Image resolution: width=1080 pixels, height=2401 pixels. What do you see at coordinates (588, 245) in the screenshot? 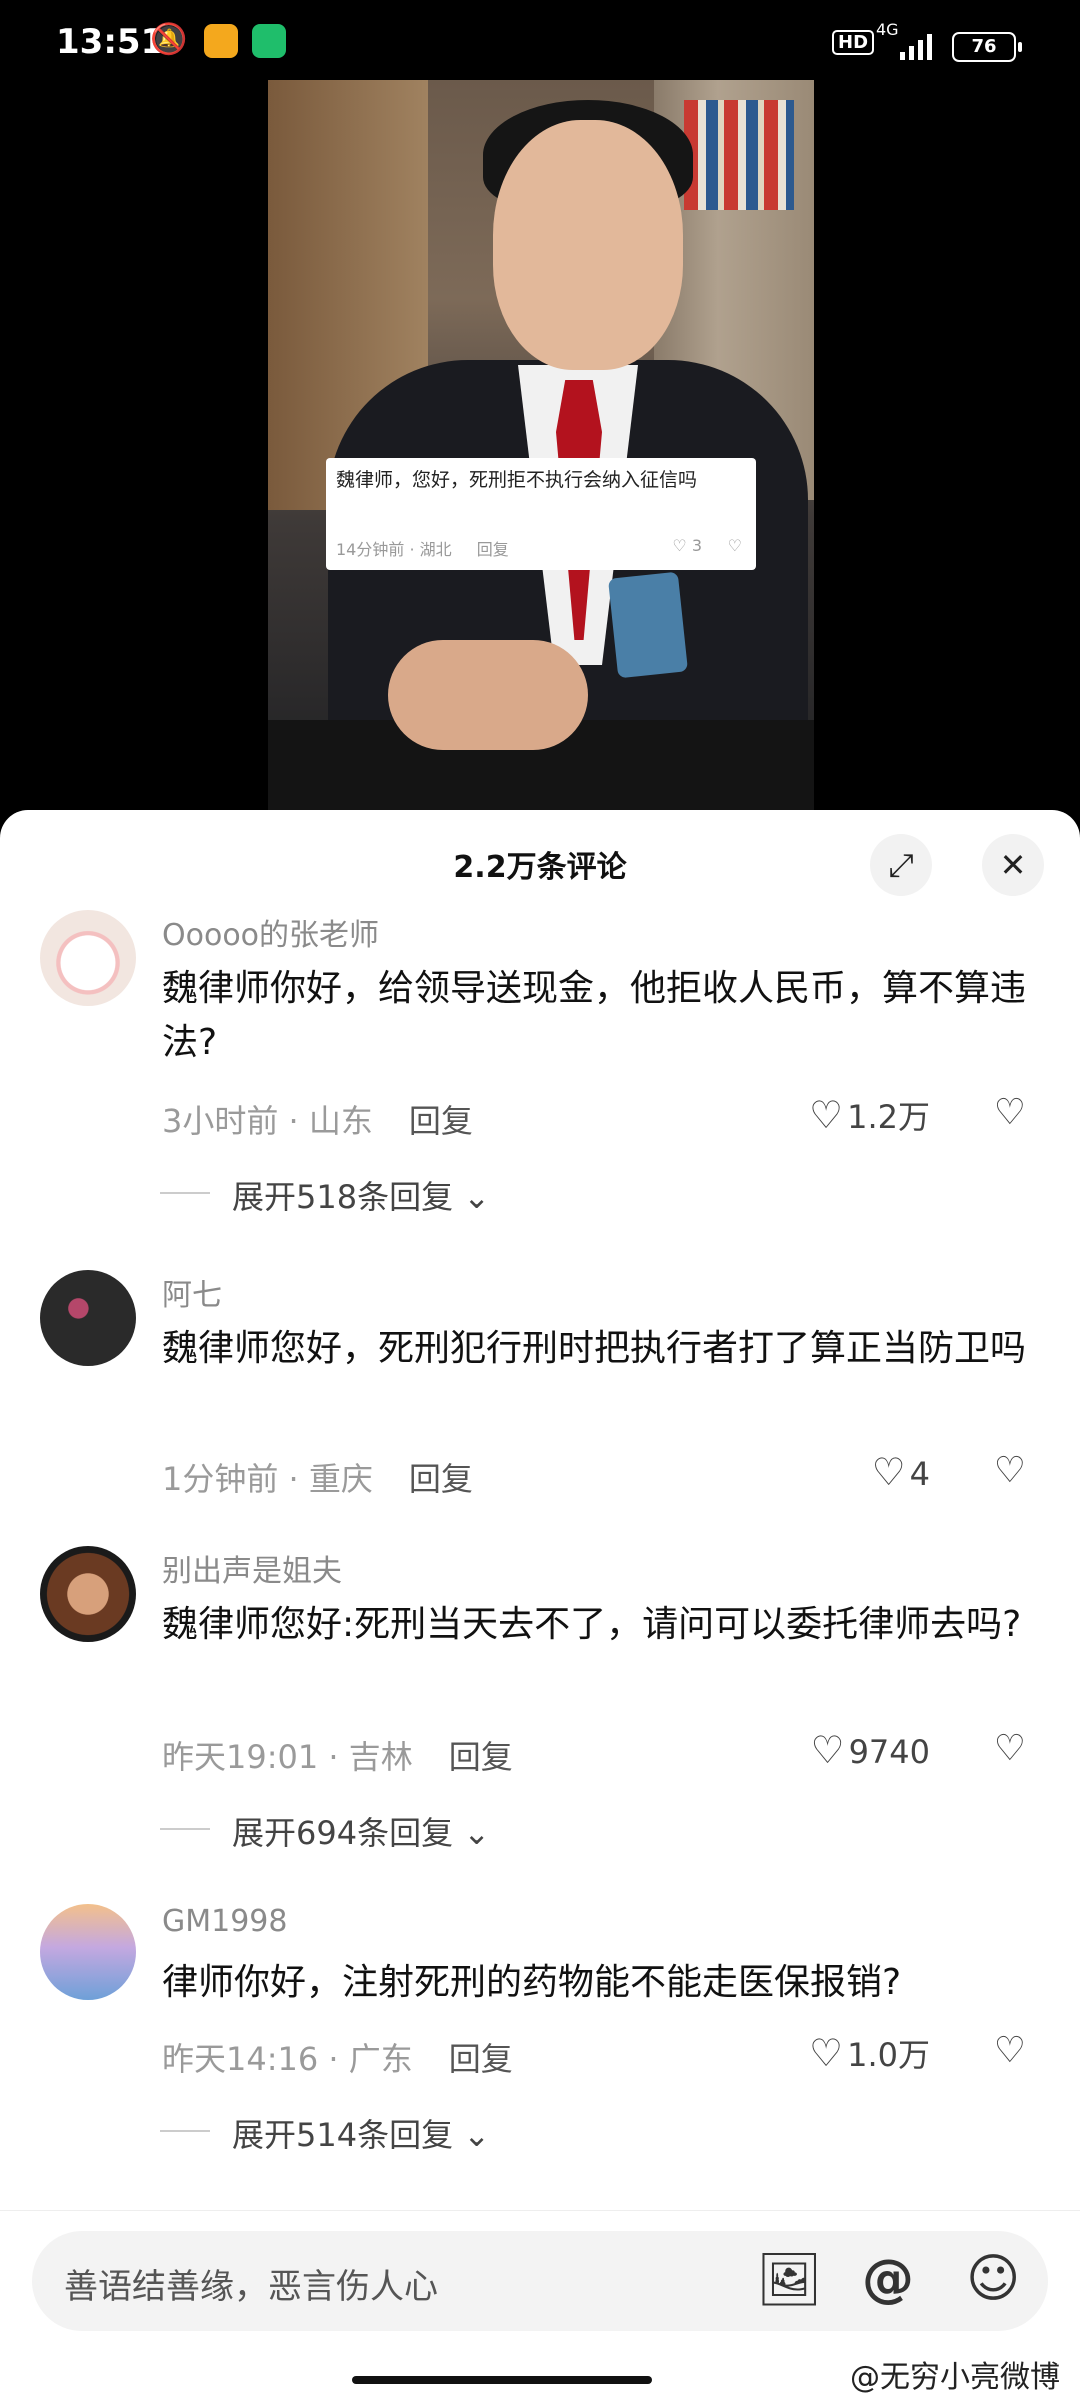
I see `video-person-face` at bounding box center [588, 245].